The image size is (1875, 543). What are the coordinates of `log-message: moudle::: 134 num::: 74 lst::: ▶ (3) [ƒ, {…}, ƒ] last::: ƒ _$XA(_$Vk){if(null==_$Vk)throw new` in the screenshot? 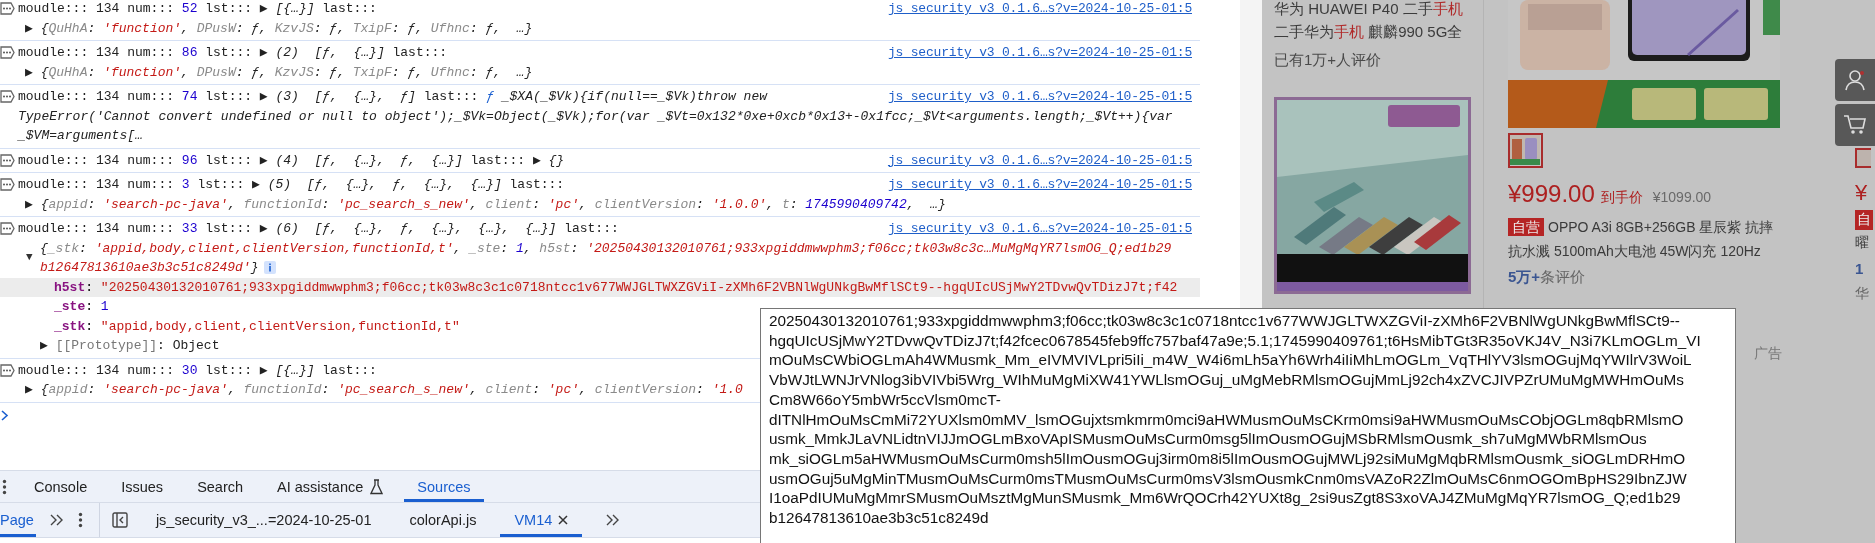 It's located at (392, 97).